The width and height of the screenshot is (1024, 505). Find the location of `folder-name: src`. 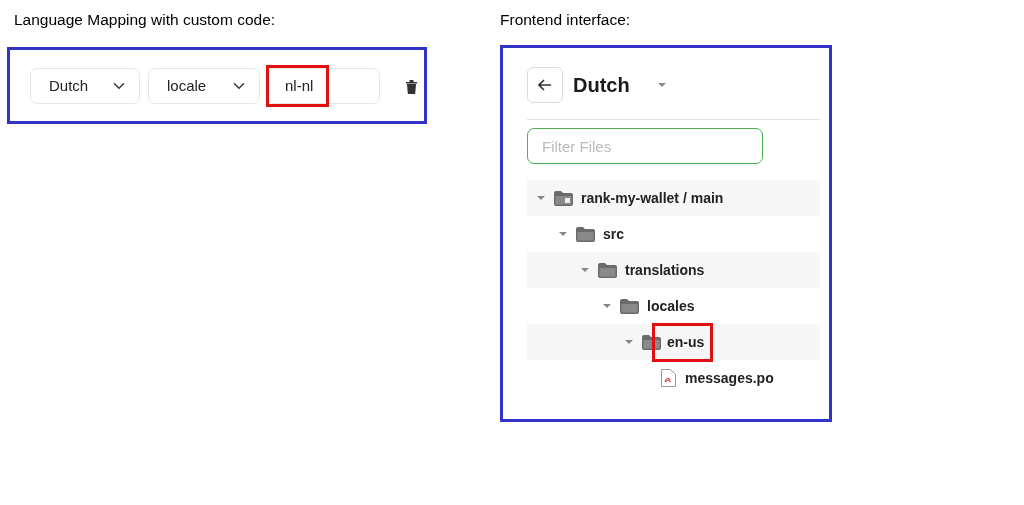

folder-name: src is located at coordinates (614, 234).